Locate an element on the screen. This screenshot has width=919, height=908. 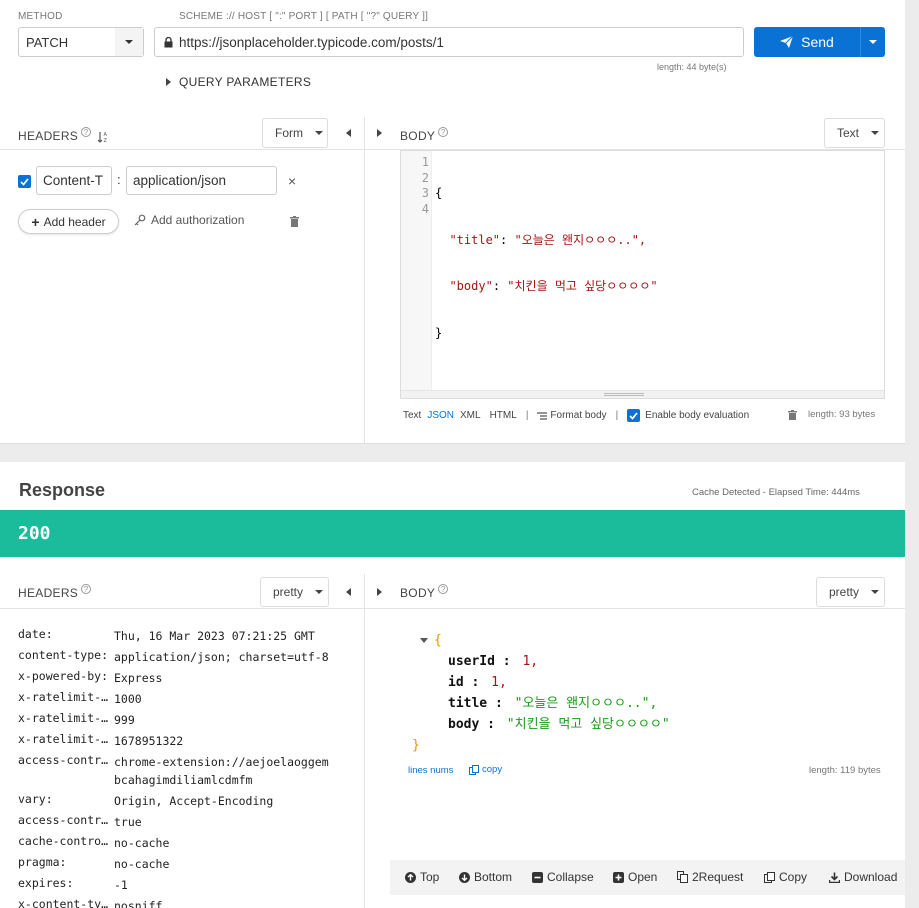
header-name-input: Content-T is located at coordinates (74, 180).